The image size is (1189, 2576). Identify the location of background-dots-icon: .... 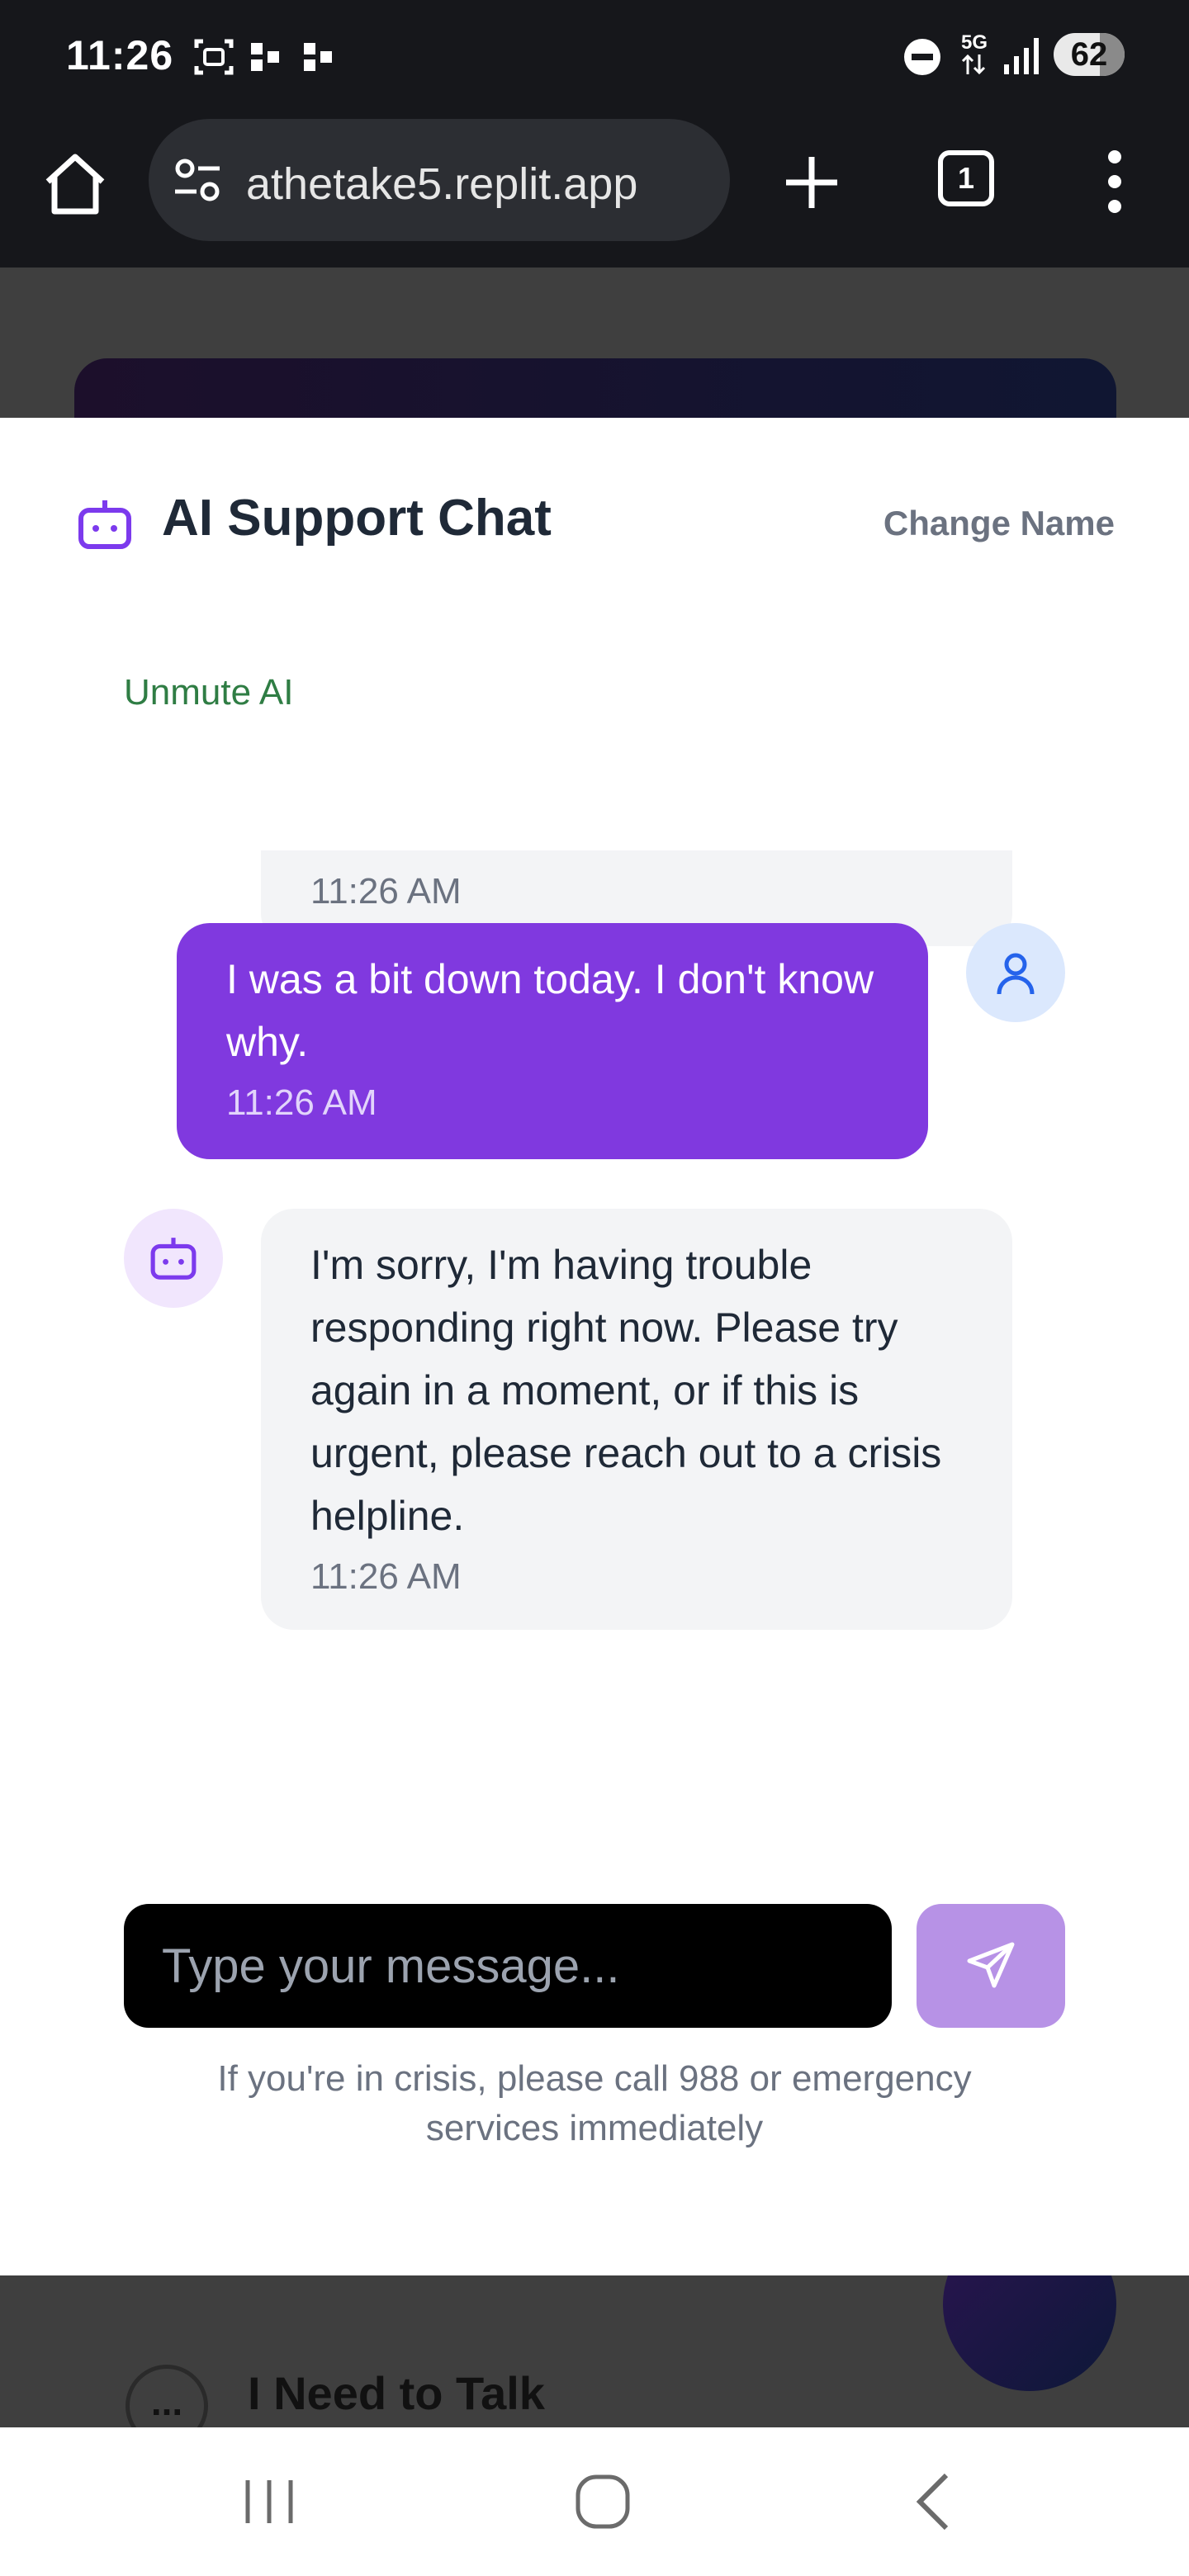
(167, 2396).